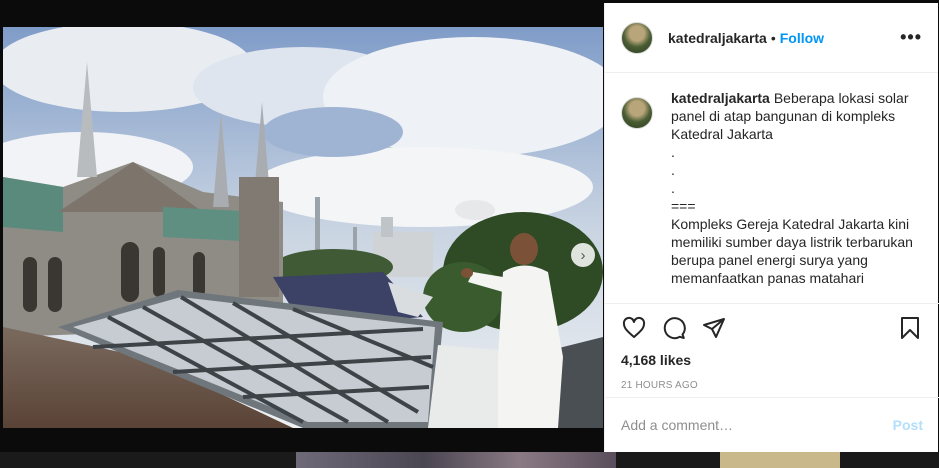 The height and width of the screenshot is (468, 939). What do you see at coordinates (717, 38) in the screenshot?
I see `header-username: katedraljakarta` at bounding box center [717, 38].